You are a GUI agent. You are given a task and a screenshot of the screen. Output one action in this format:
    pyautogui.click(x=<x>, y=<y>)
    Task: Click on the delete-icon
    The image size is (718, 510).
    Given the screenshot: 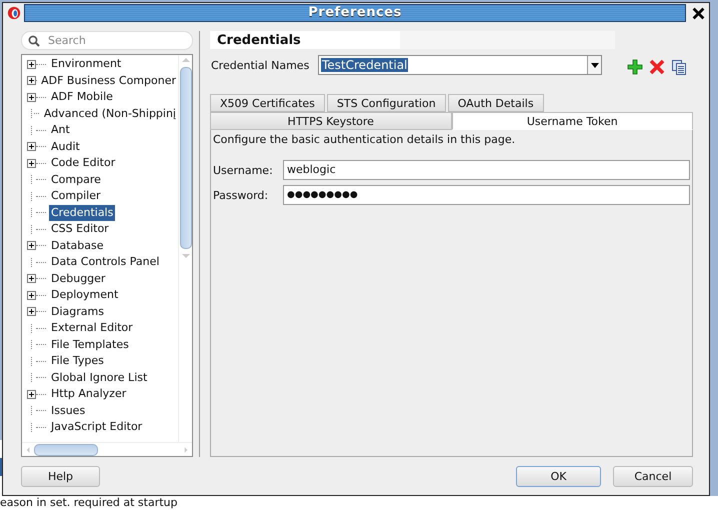 What is the action you would take?
    pyautogui.click(x=657, y=67)
    